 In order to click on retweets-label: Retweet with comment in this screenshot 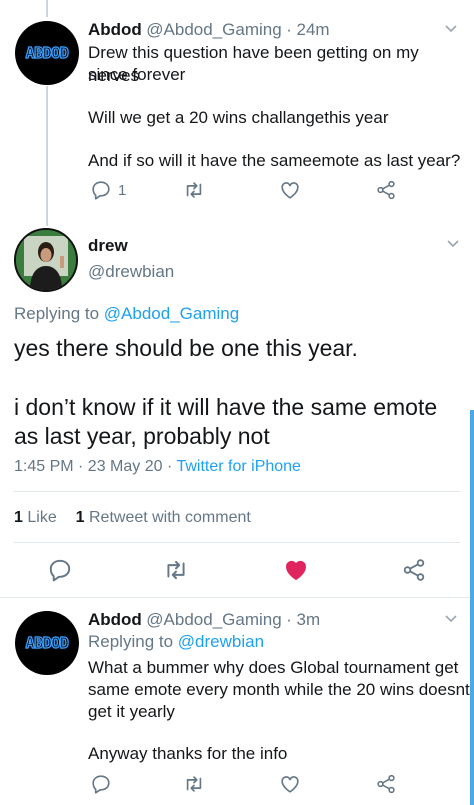, I will do `click(169, 517)`.